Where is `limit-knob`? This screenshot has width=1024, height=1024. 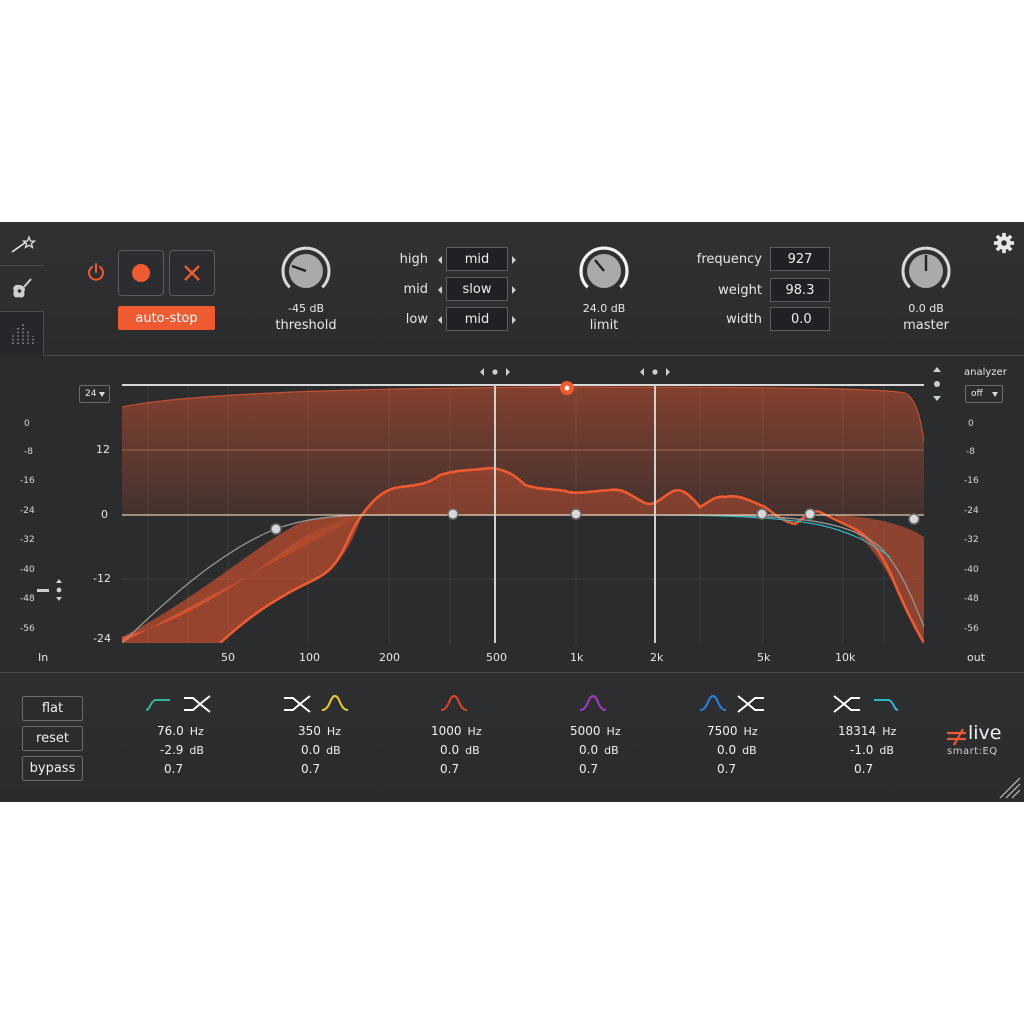 limit-knob is located at coordinates (604, 271).